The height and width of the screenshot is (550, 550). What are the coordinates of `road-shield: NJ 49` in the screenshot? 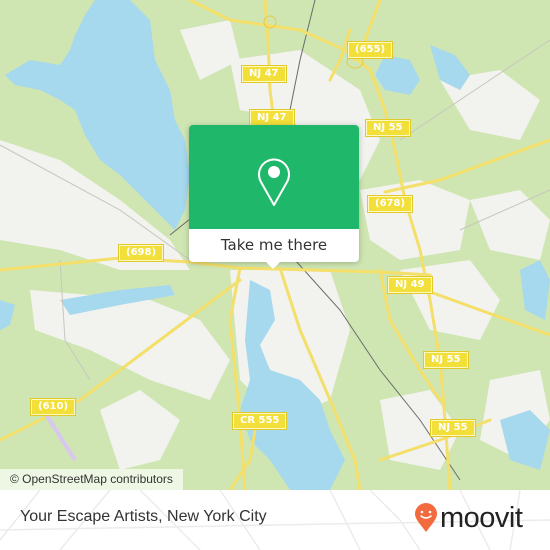 It's located at (410, 285).